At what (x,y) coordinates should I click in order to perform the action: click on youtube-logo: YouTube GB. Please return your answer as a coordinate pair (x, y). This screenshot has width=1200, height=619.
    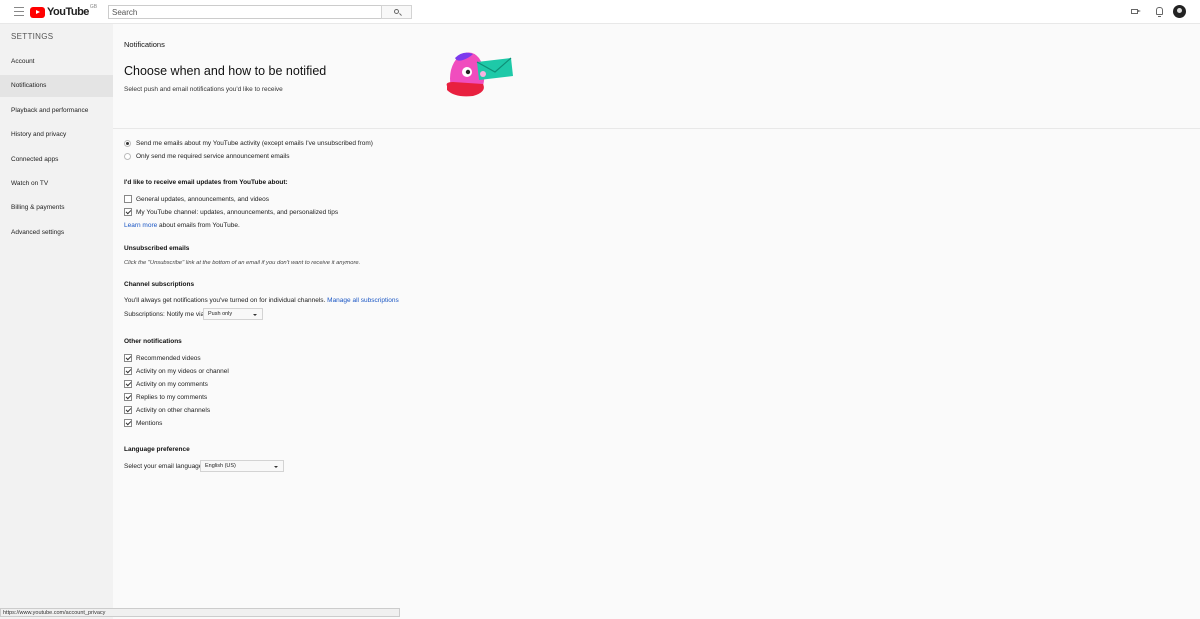
    Looking at the image, I should click on (64, 11).